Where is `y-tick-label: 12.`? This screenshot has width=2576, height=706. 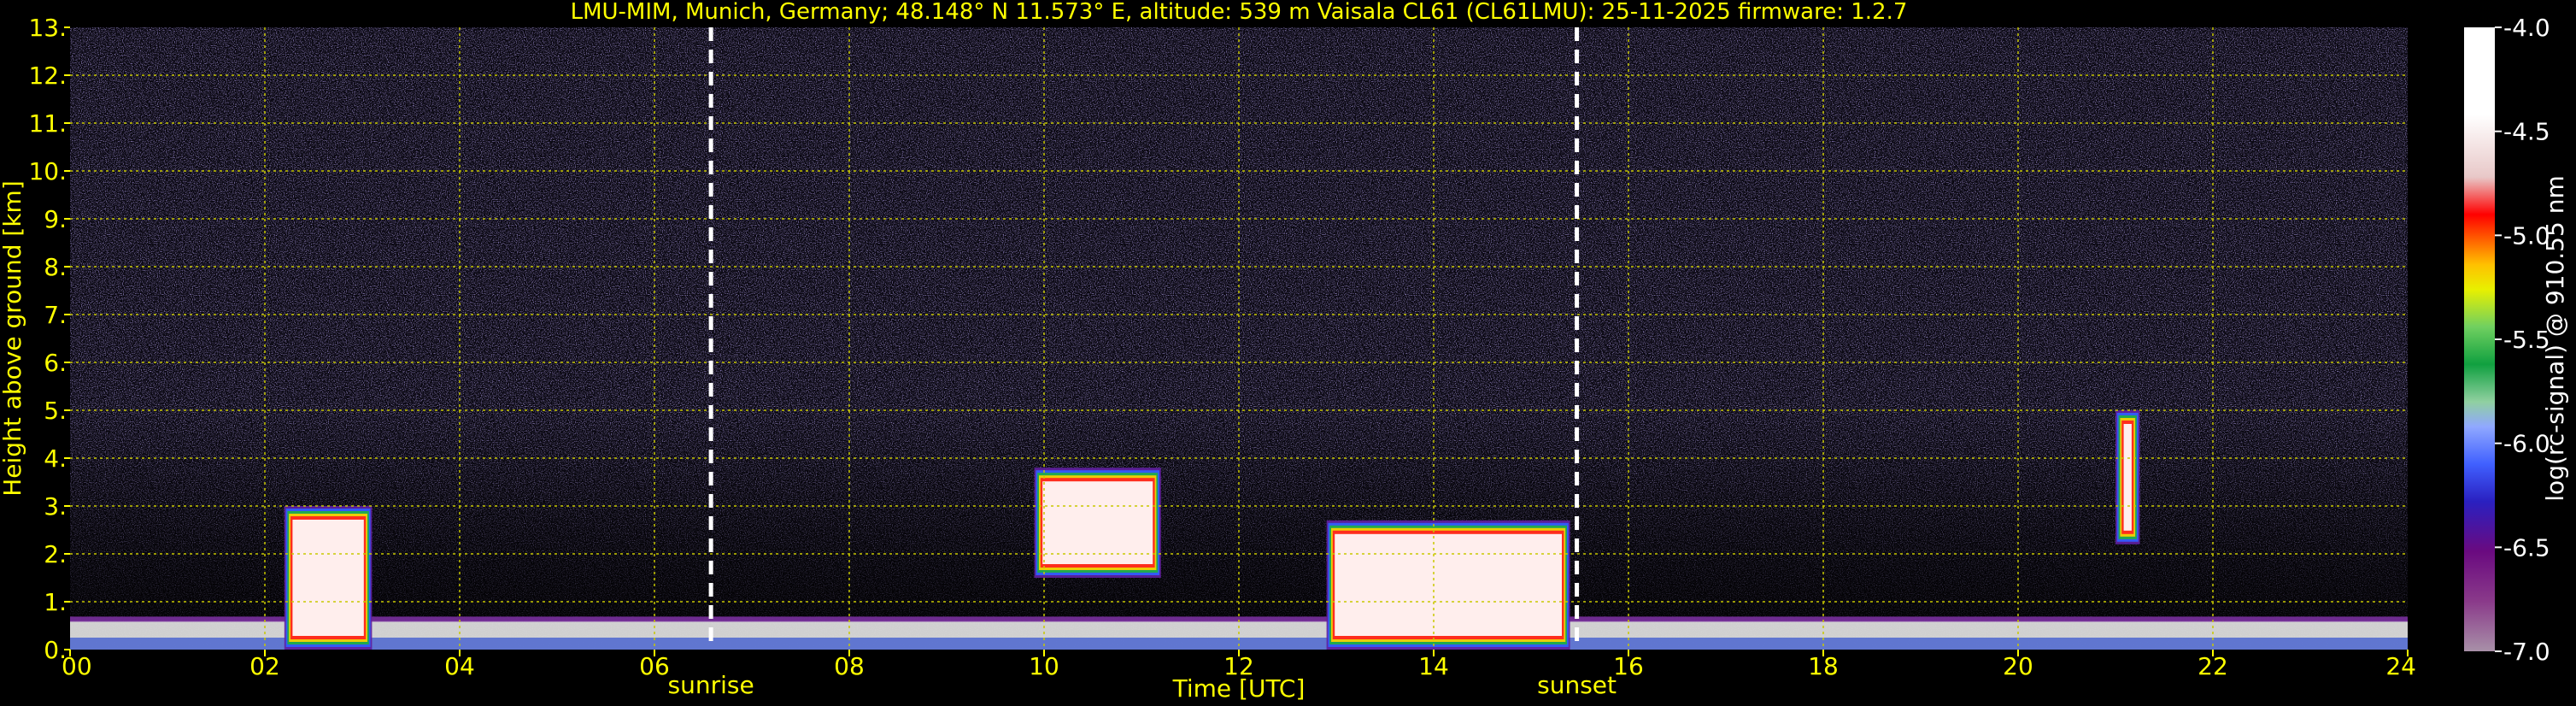
y-tick-label: 12. is located at coordinates (47, 76).